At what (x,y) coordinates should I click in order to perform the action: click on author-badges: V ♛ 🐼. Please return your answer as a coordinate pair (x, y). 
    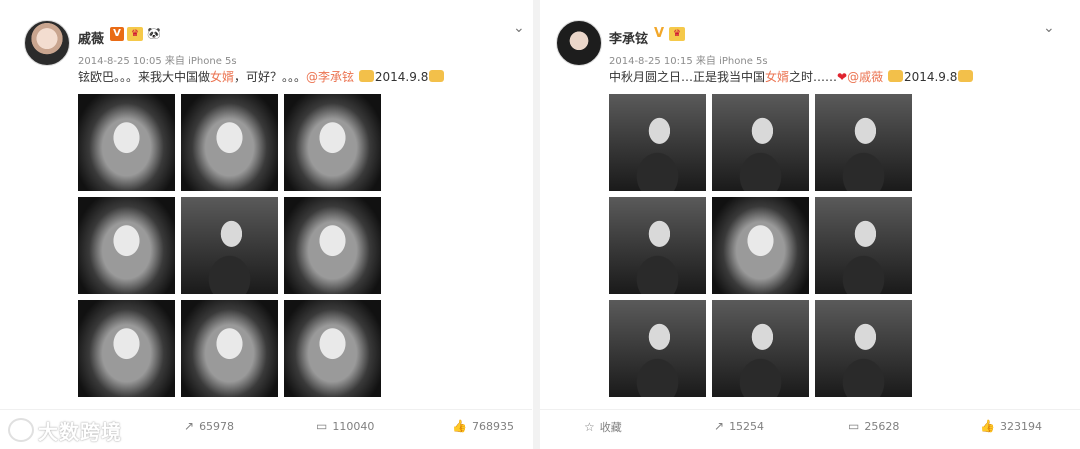
    Looking at the image, I should click on (136, 34).